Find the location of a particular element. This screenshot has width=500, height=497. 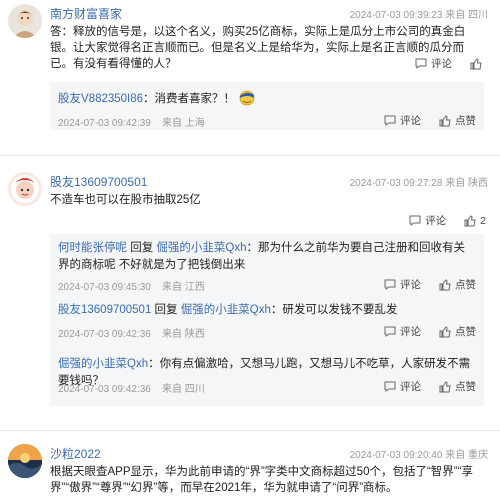

timestamp: 2024-07-03 09:39:23 is located at coordinates (396, 15).